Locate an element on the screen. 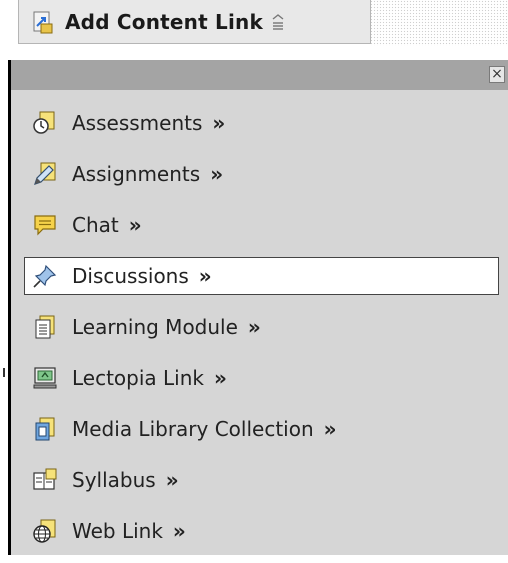  menu-item-syllabus: Syllabus » is located at coordinates (261, 480).